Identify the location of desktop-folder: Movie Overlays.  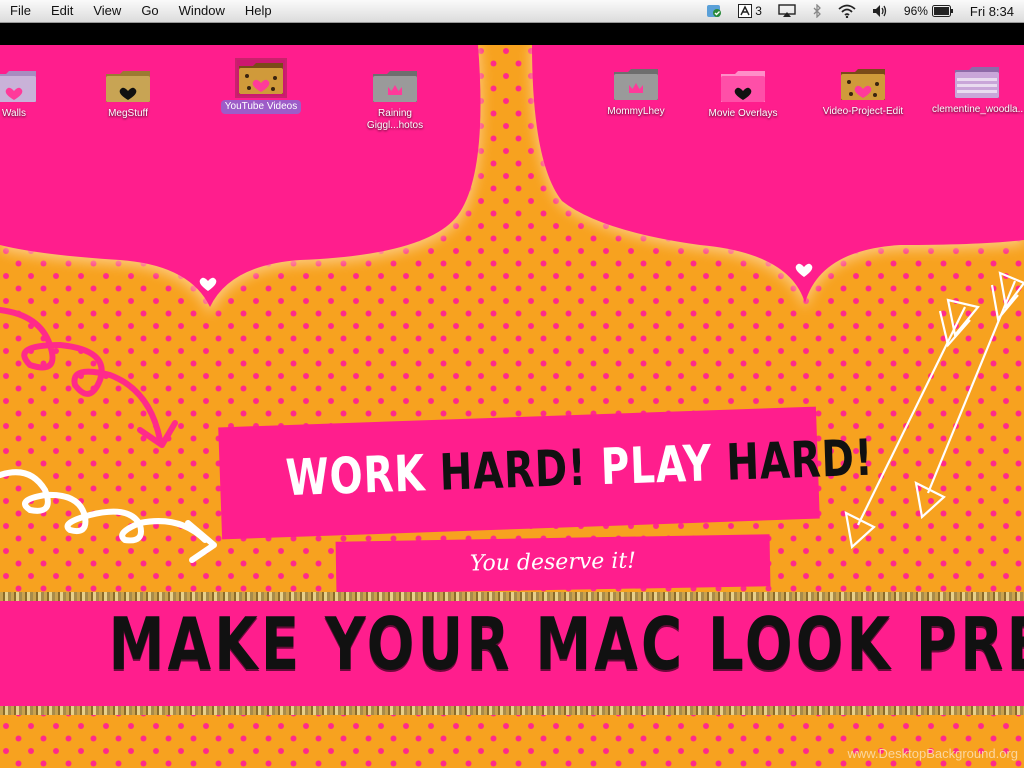
(743, 94).